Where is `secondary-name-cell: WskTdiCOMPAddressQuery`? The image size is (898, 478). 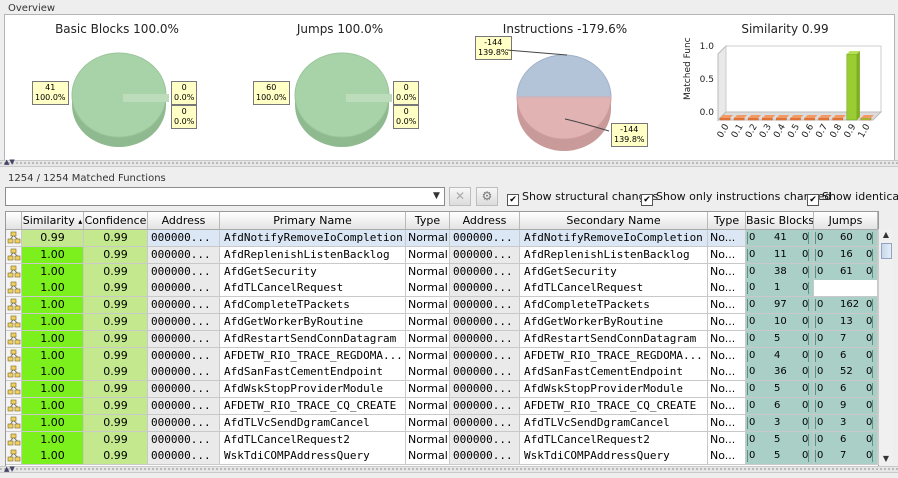
secondary-name-cell: WskTdiCOMPAddressQuery is located at coordinates (614, 457).